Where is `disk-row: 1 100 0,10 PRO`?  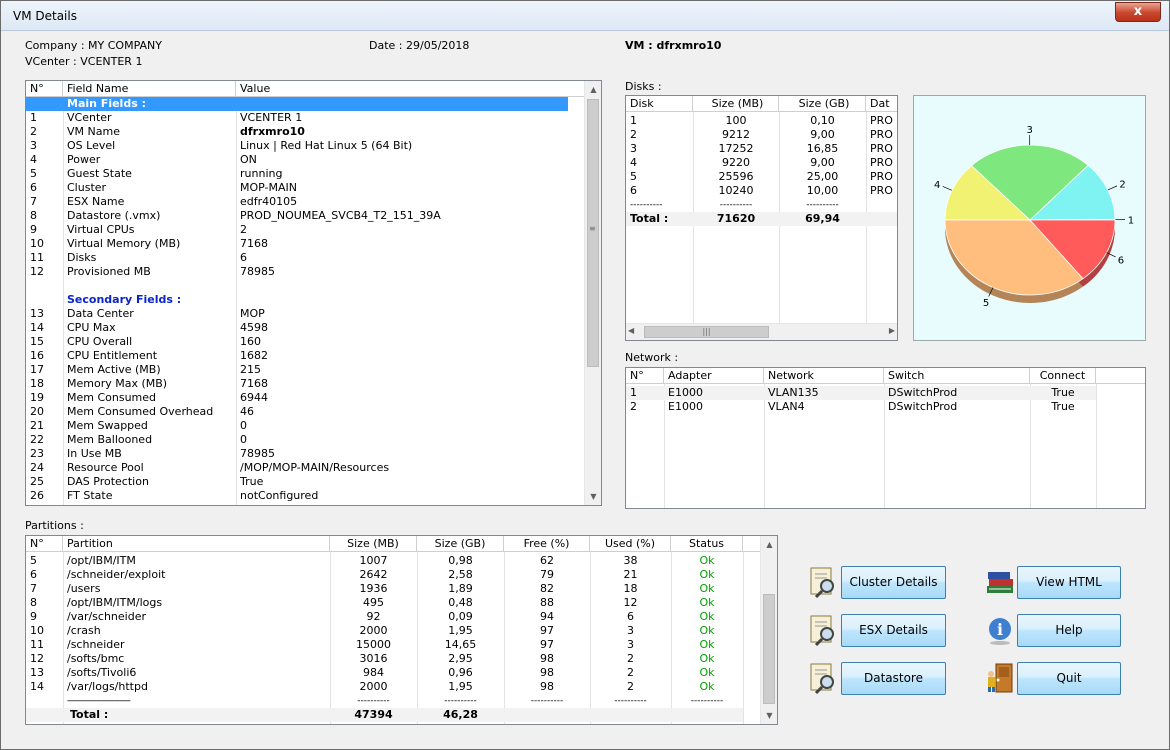 disk-row: 1 100 0,10 PRO is located at coordinates (761, 121).